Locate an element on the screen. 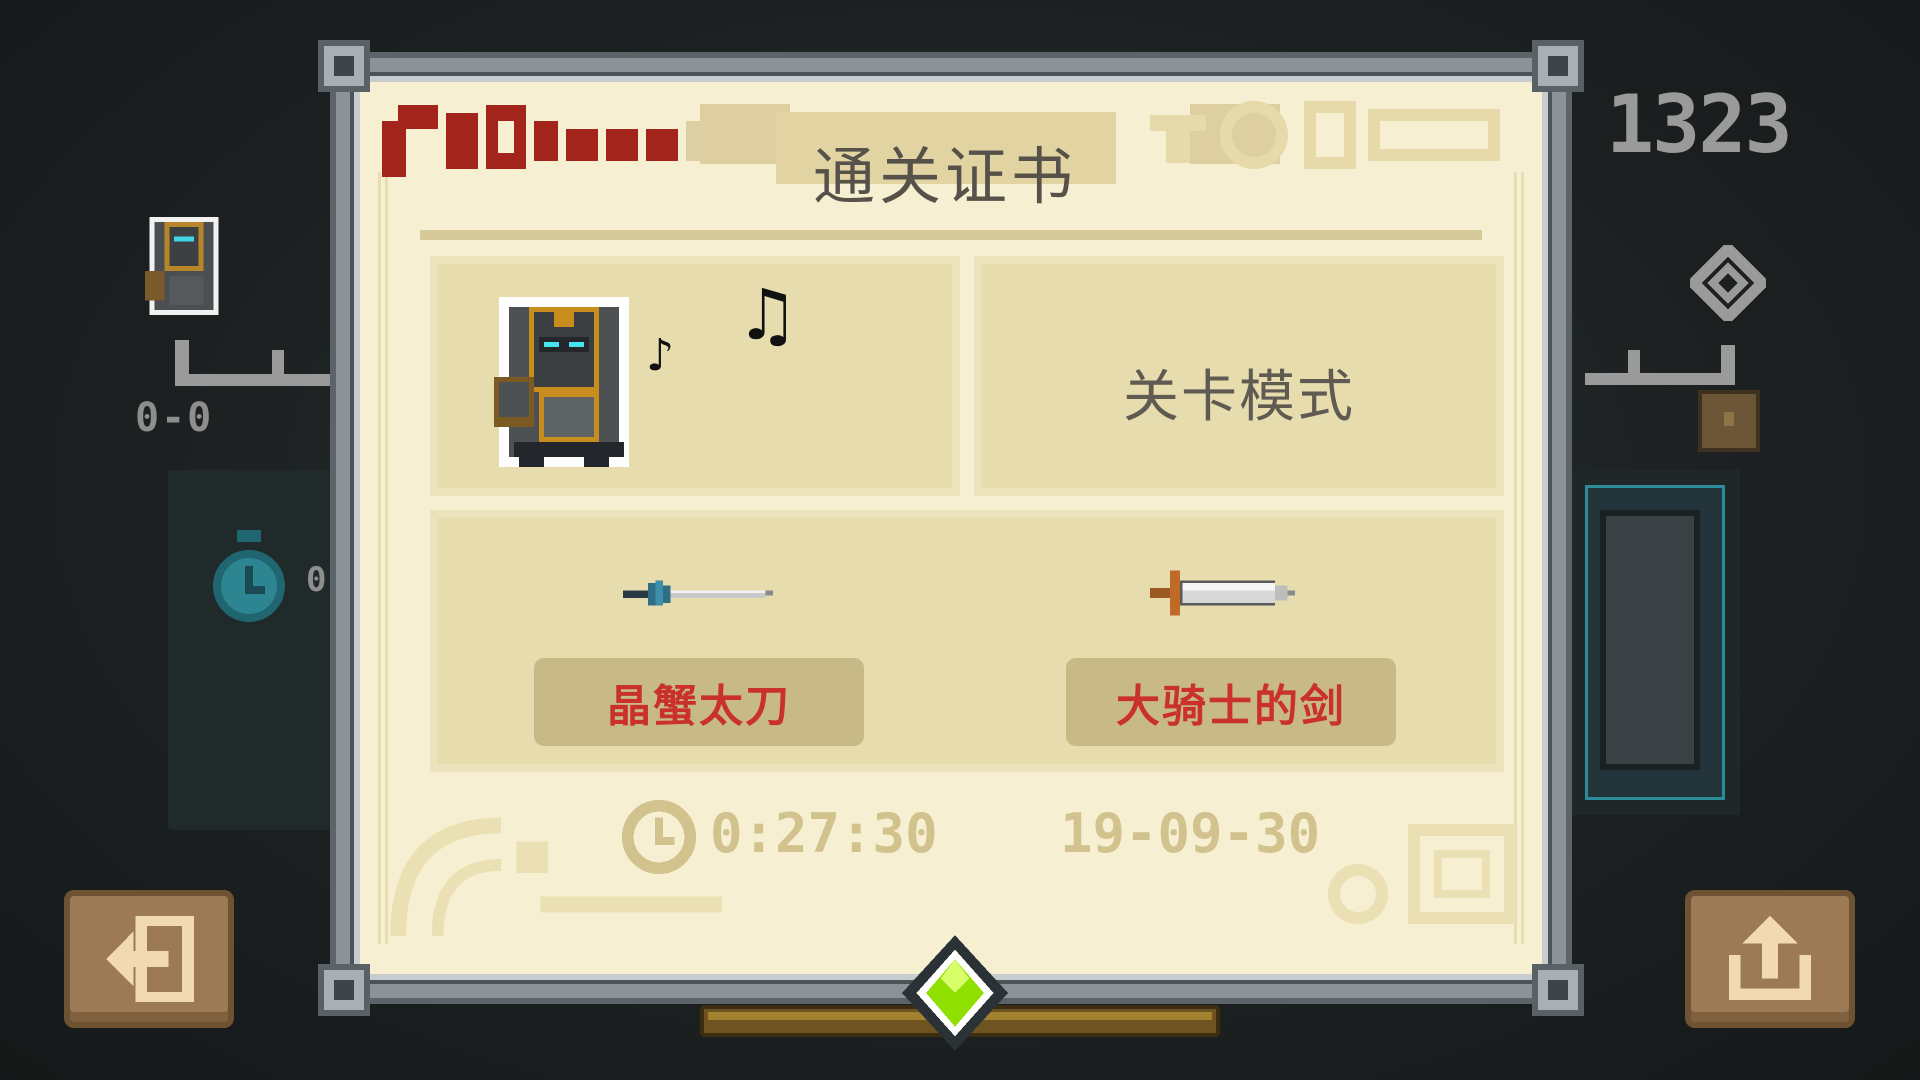  background-left-panel is located at coordinates (258, 650).